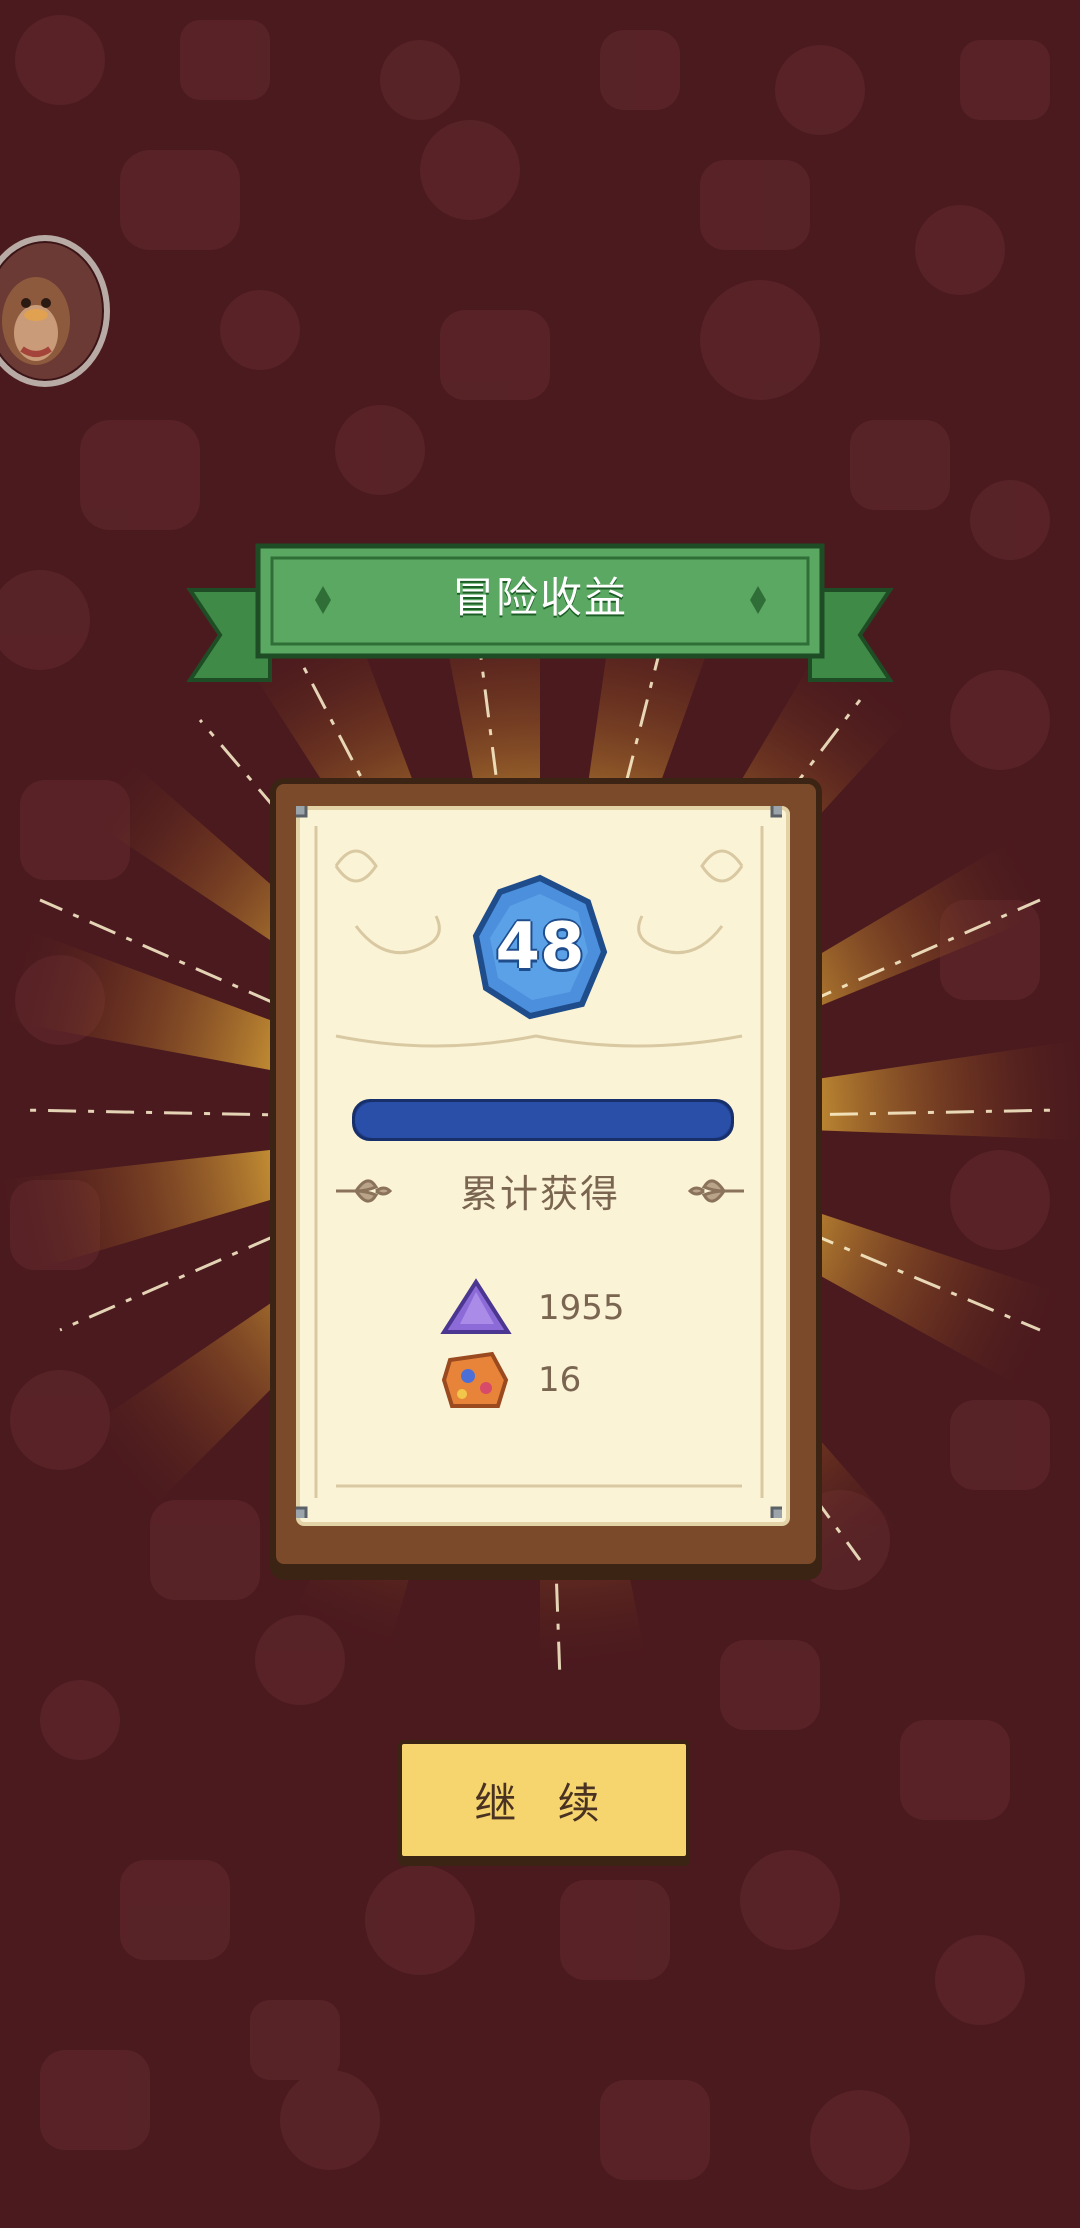 Image resolution: width=1080 pixels, height=2228 pixels. What do you see at coordinates (539, 597) in the screenshot?
I see `page-title: 冒险收益` at bounding box center [539, 597].